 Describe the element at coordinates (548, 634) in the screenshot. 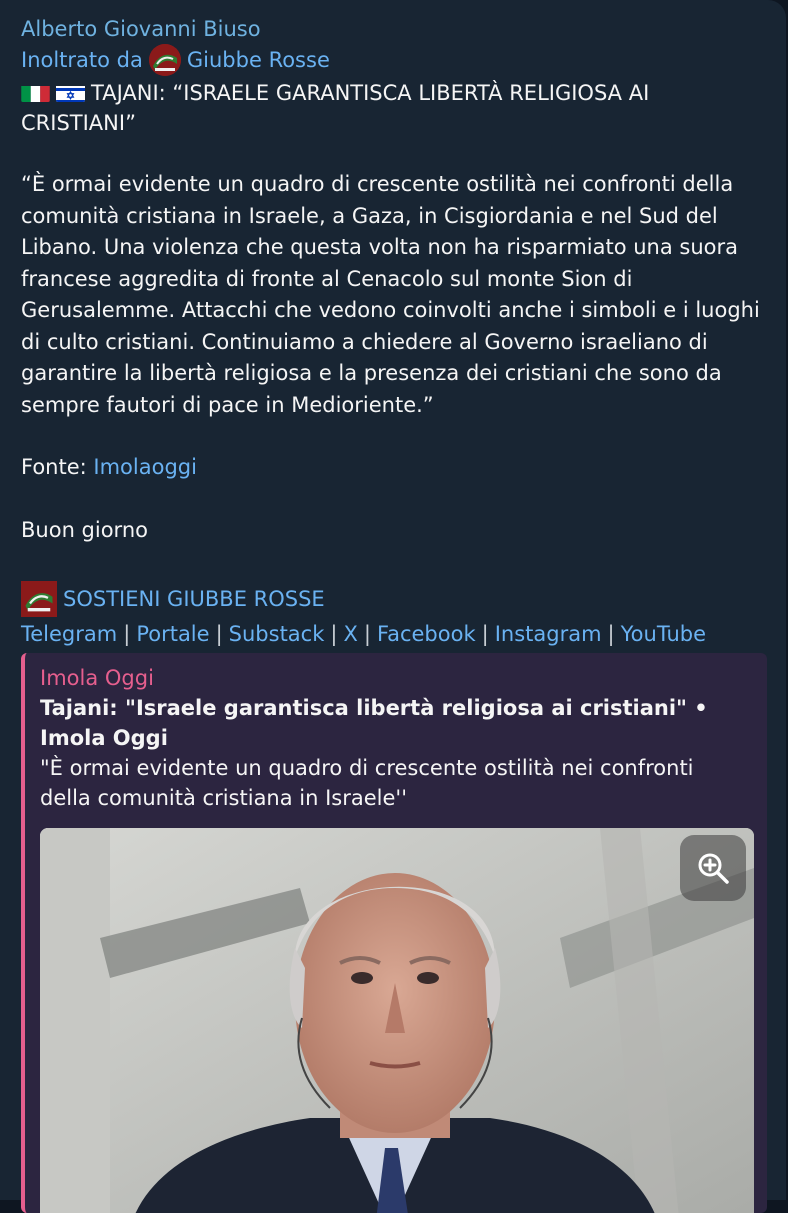

I see `link-instagram: Instagram` at that location.